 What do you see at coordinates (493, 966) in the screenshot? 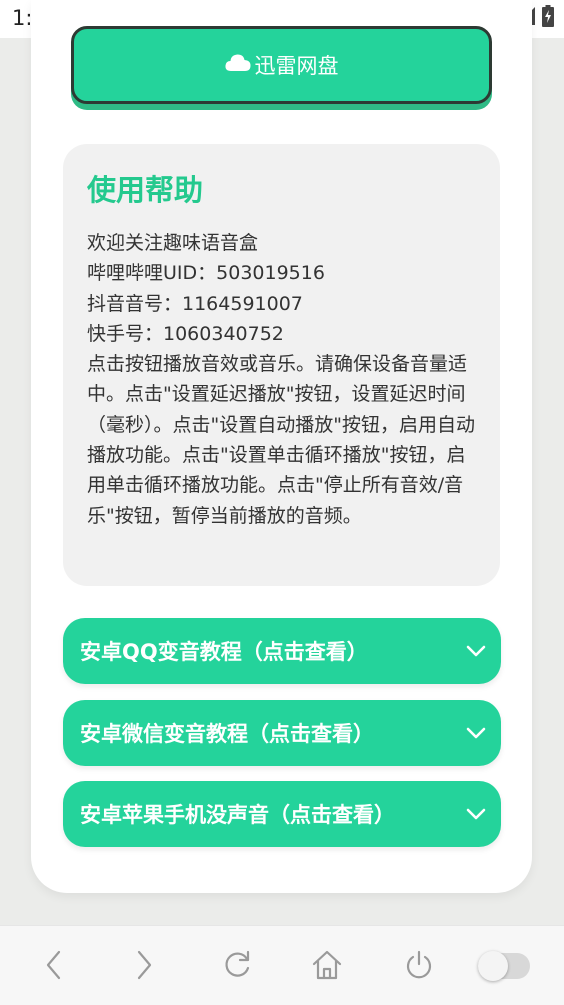
I see `toggle-knob` at bounding box center [493, 966].